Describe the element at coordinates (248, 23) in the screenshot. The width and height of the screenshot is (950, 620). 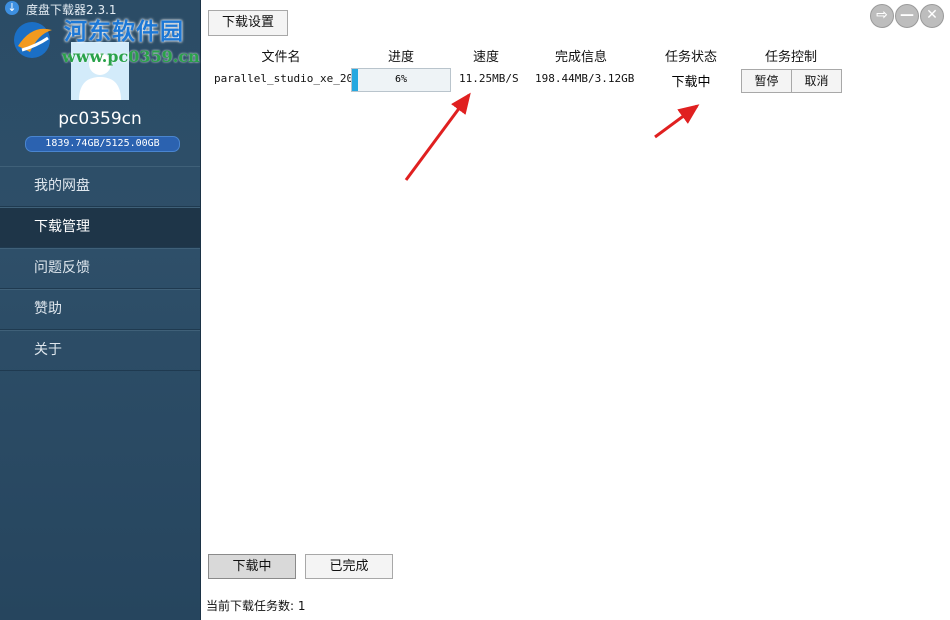
I see `download-settings-button: 下载设置` at that location.